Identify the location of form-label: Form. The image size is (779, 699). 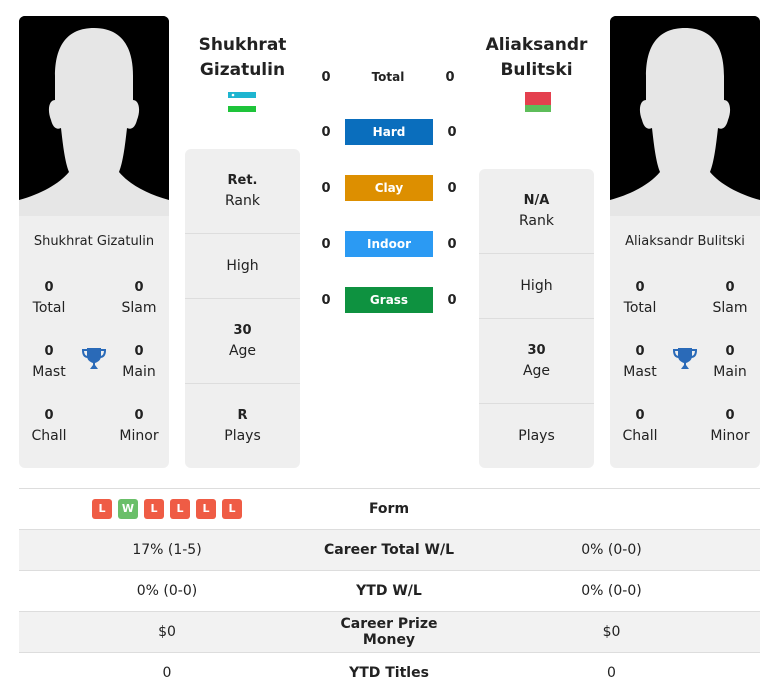
(389, 509).